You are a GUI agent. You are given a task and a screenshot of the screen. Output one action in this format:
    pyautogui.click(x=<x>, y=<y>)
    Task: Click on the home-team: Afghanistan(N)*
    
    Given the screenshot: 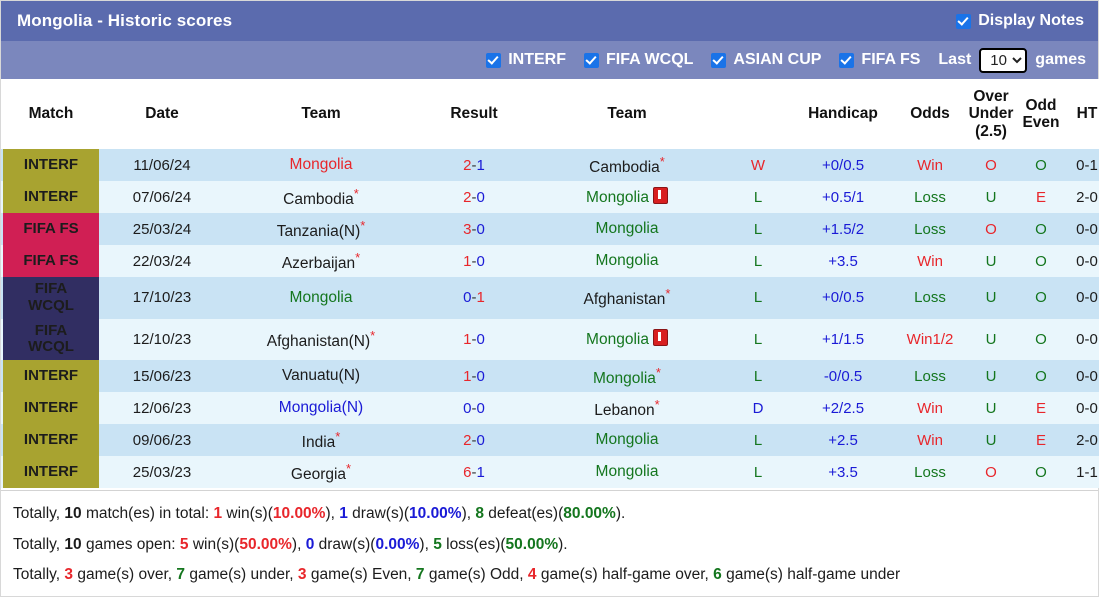 What is the action you would take?
    pyautogui.click(x=321, y=339)
    